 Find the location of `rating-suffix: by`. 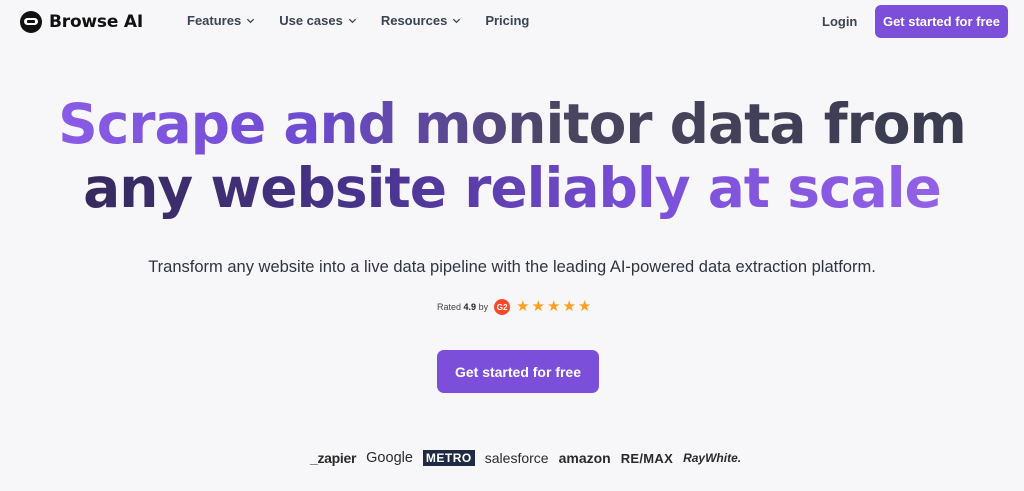

rating-suffix: by is located at coordinates (483, 307).